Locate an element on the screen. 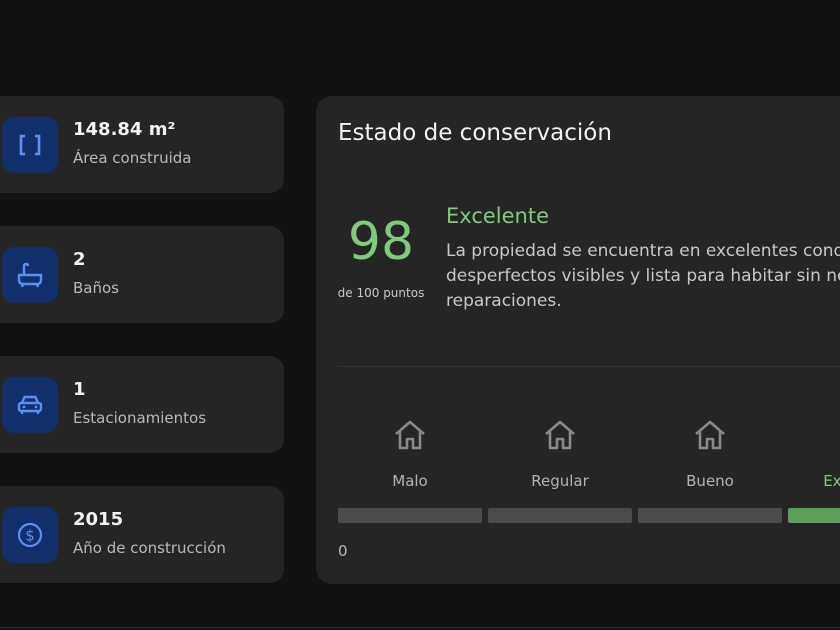 Image resolution: width=840 pixels, height=630 pixels. conservation-title: Estado de conservación is located at coordinates (475, 133).